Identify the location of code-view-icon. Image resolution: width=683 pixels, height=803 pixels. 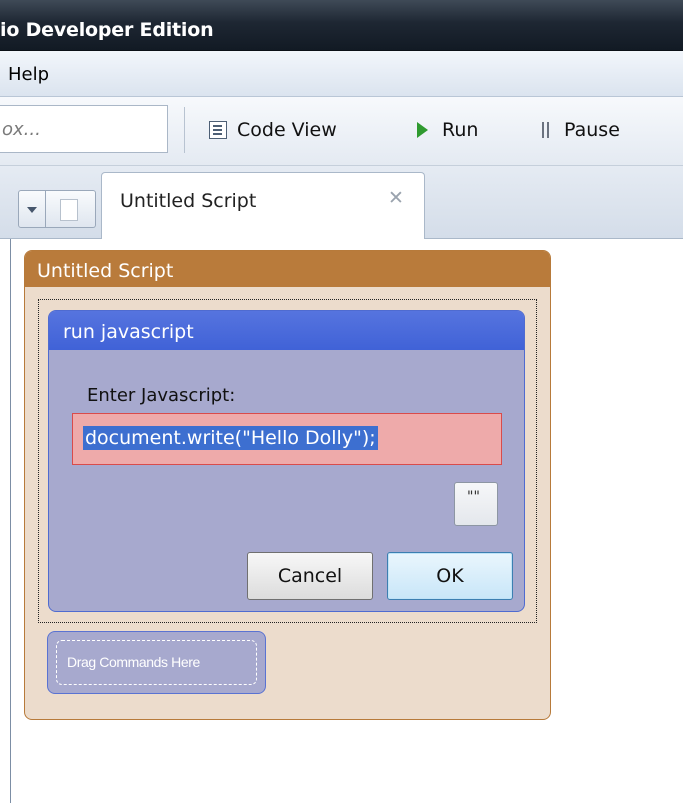
(218, 130).